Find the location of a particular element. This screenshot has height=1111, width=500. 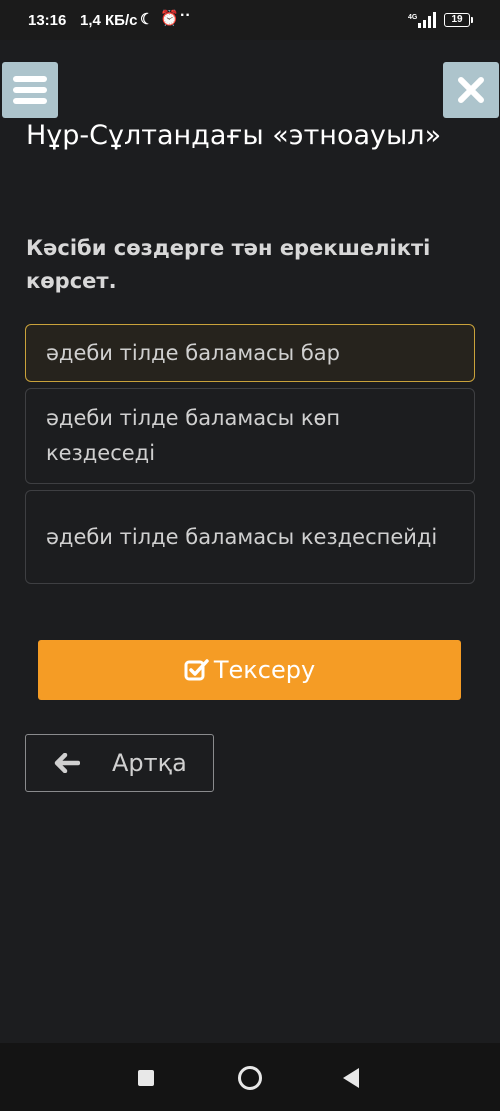

status-time: 13:16 is located at coordinates (47, 20).